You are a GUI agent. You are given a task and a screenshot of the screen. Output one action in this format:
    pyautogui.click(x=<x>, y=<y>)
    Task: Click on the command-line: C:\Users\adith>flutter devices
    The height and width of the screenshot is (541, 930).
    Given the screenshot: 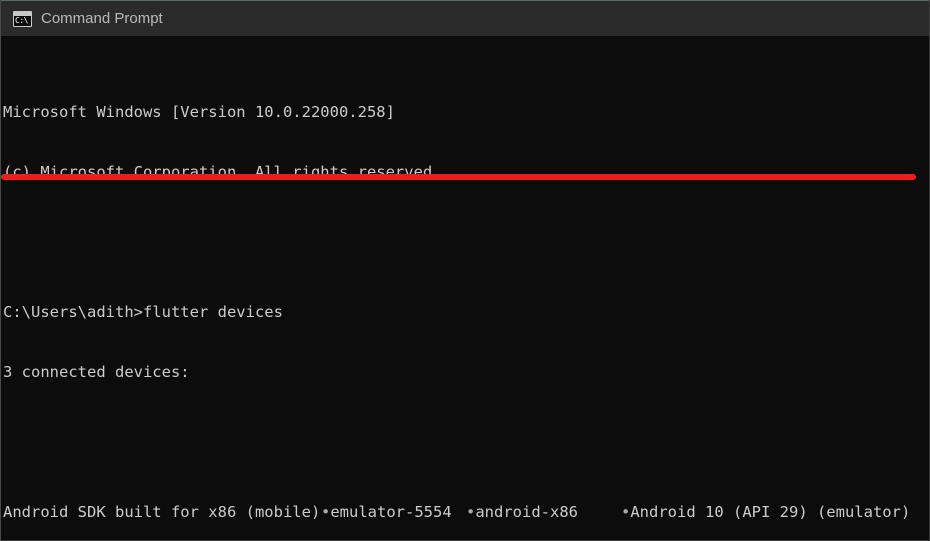 What is the action you would take?
    pyautogui.click(x=143, y=312)
    